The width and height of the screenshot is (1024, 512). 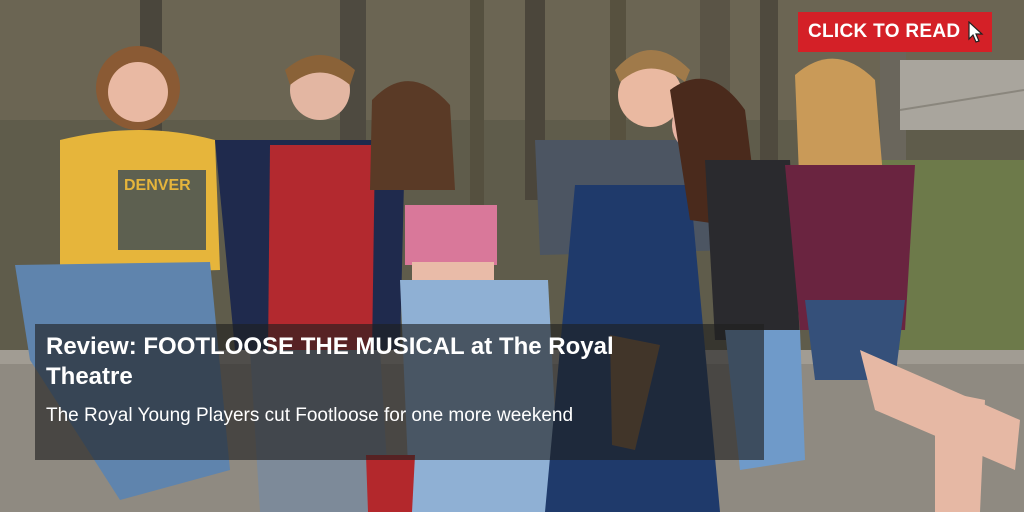 What do you see at coordinates (884, 31) in the screenshot?
I see `click-to-read-label: CLICK TO READ` at bounding box center [884, 31].